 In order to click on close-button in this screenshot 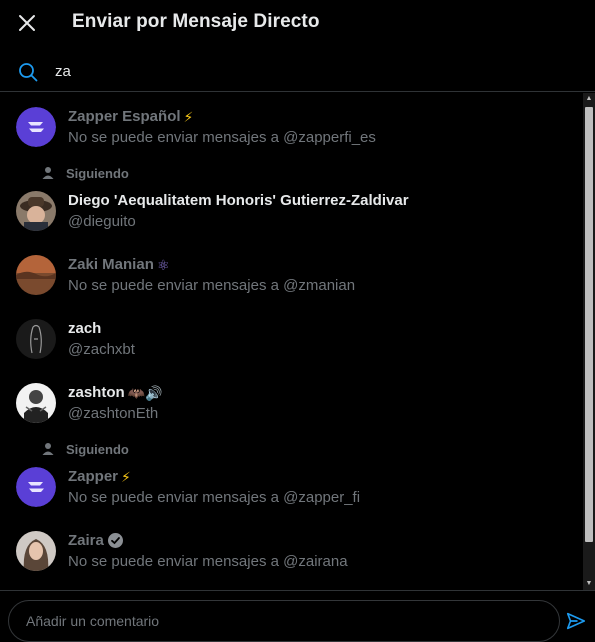, I will do `click(27, 23)`.